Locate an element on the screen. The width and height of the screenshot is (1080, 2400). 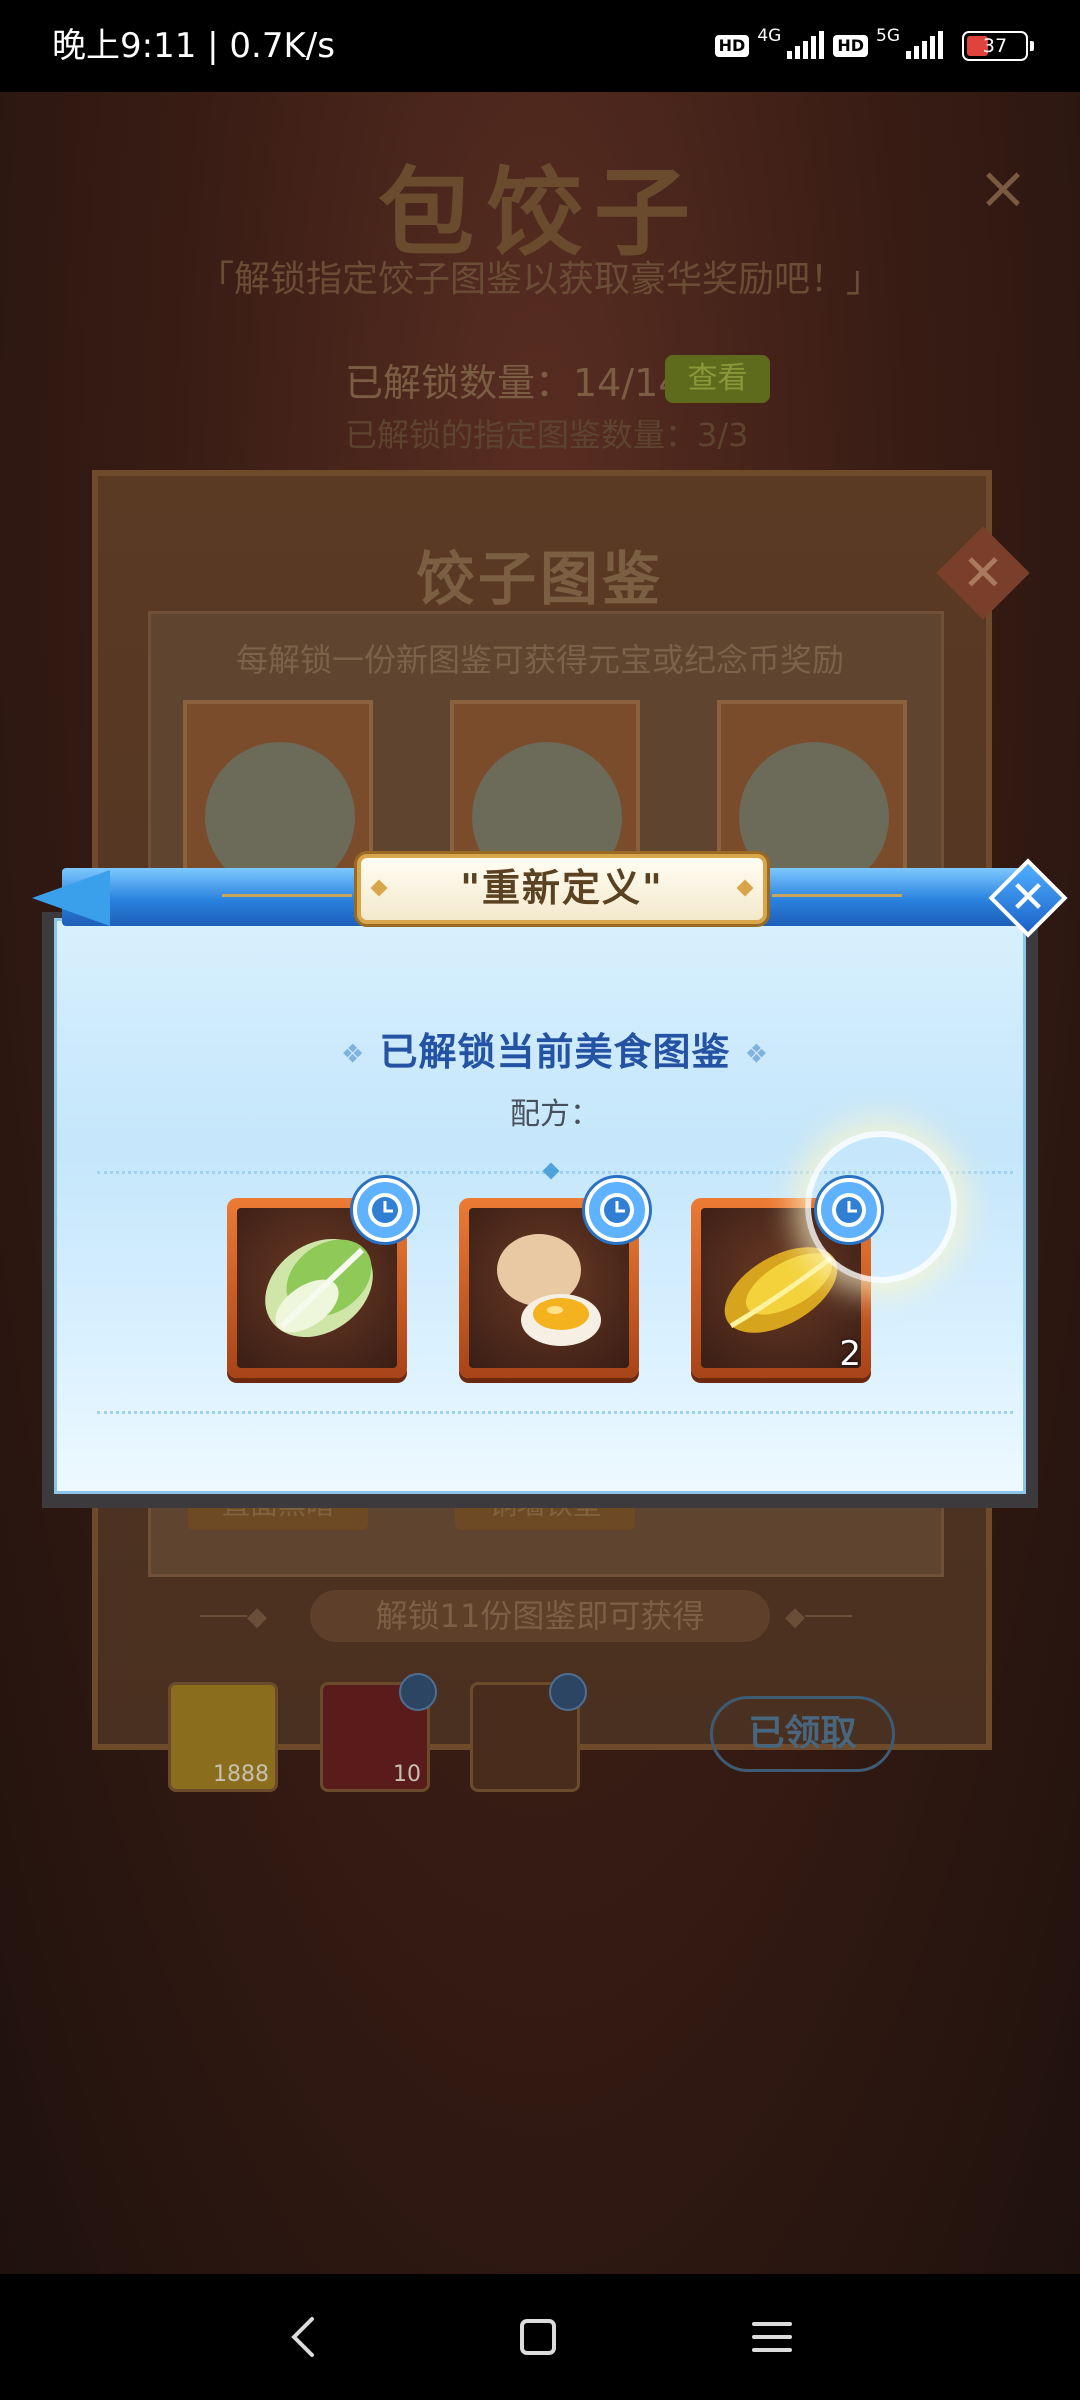
status-bar: 晚上9:11 | 0.7K/s HD 4G HD 5G 37 is located at coordinates (540, 46).